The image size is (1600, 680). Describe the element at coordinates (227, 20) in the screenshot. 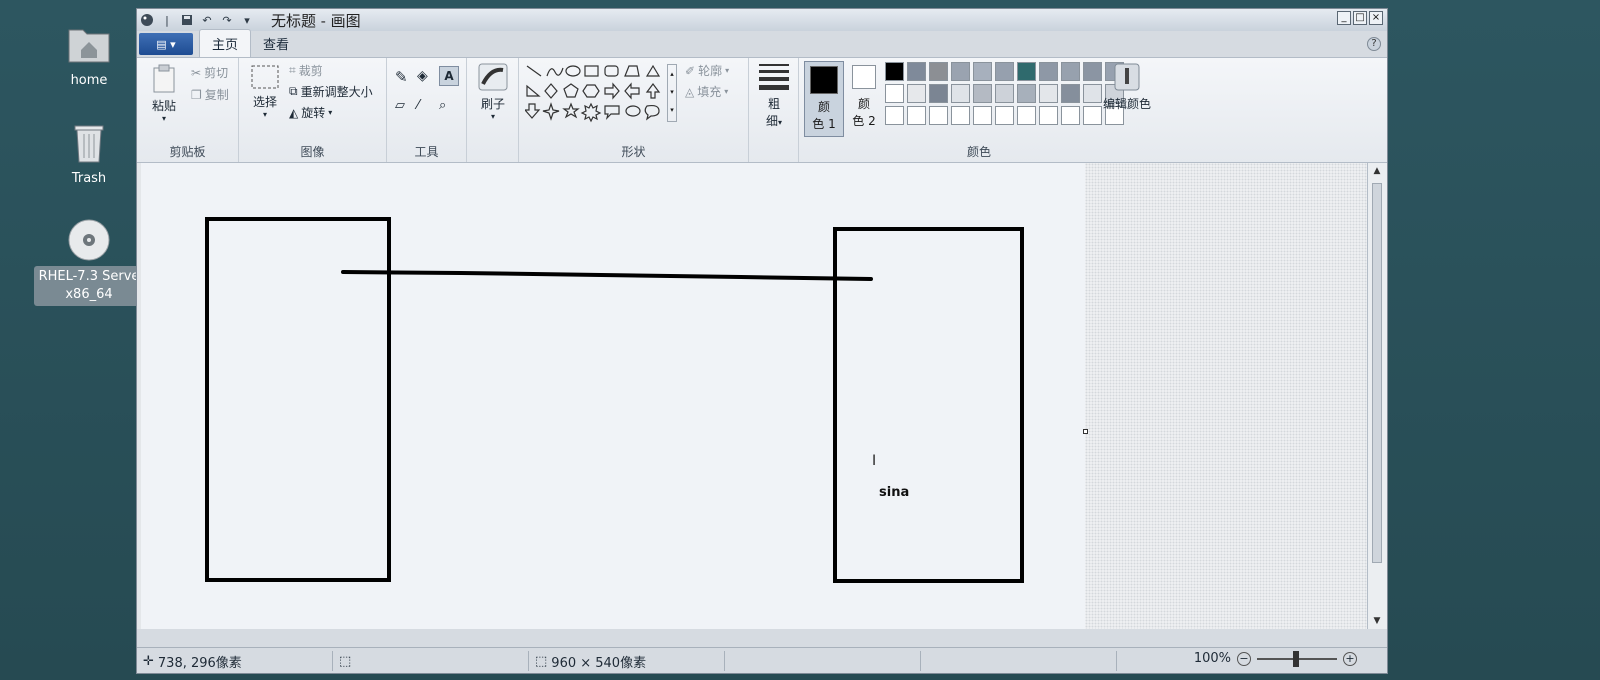

I see `redo-icon: ↷` at that location.